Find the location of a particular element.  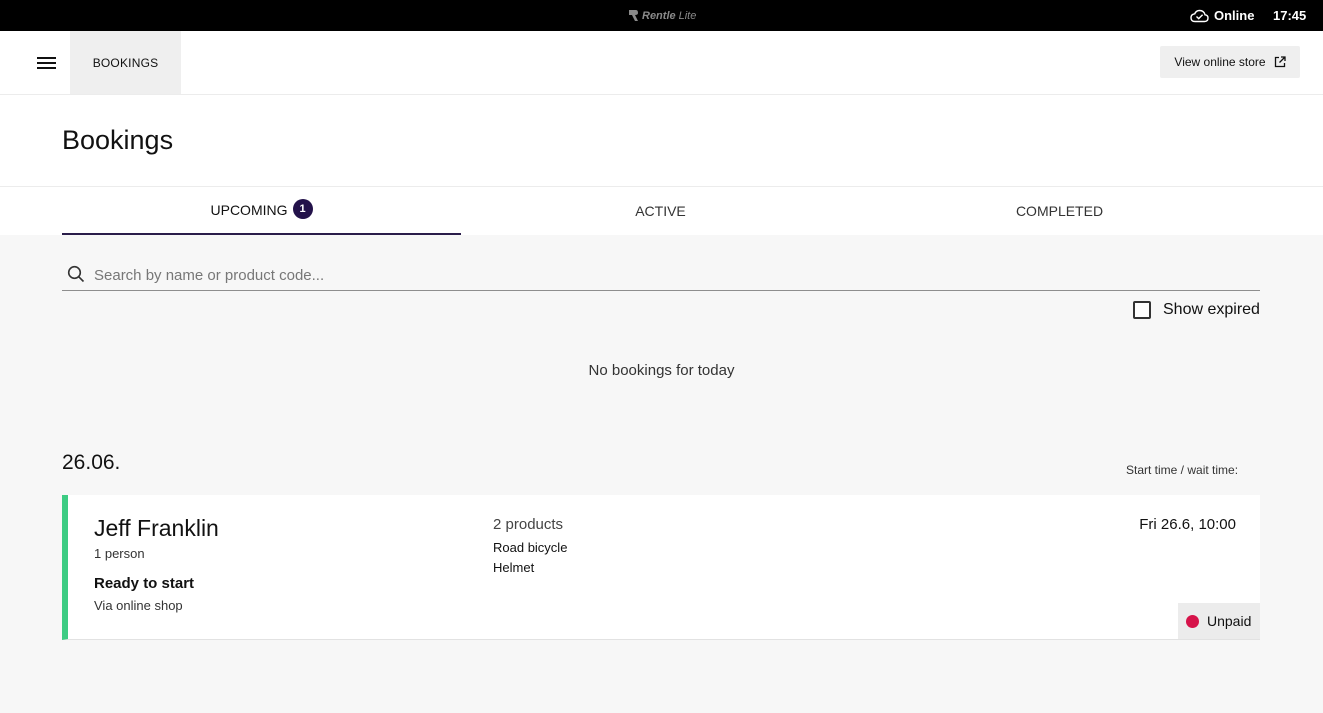

payment-status-label: Unpaid is located at coordinates (1229, 621).